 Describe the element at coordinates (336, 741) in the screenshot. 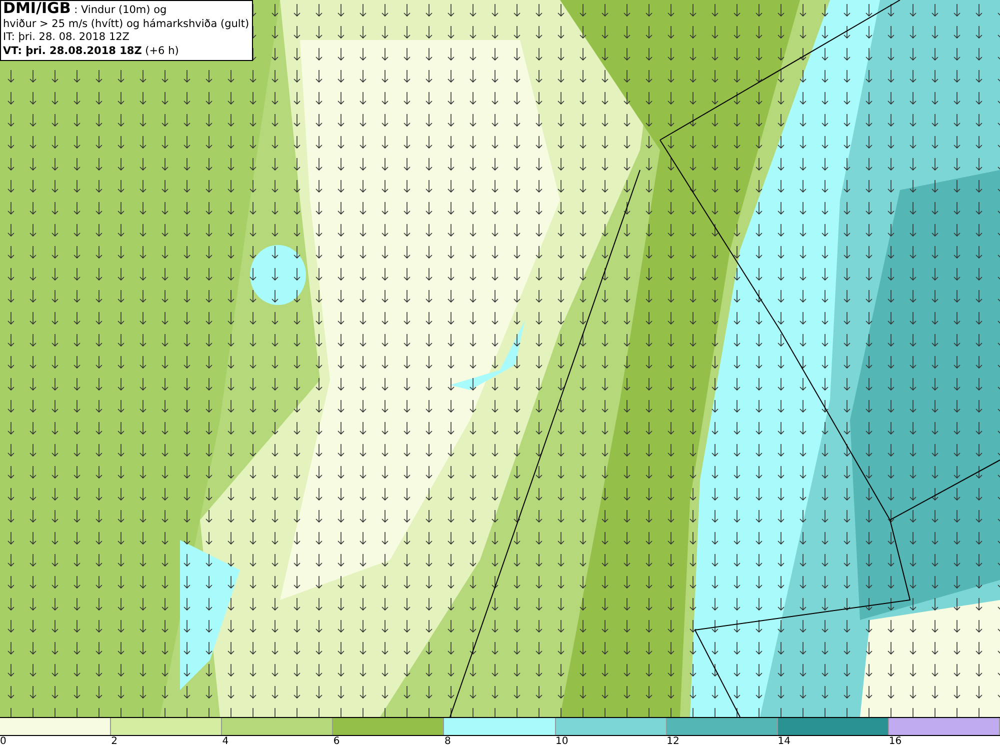

I see `legend-tick-label: 6` at that location.